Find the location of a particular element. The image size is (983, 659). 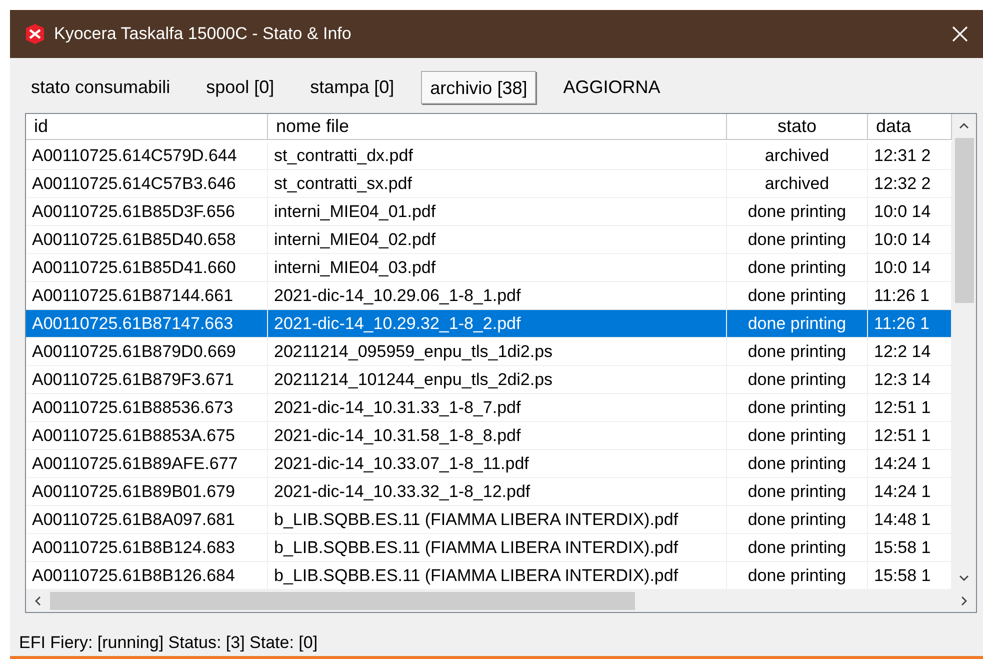

table-row: A00110725.61B89B01.679 2021-dic-14_10.33.32_1-8_12.pdf done printing 14:24 1 is located at coordinates (489, 492).